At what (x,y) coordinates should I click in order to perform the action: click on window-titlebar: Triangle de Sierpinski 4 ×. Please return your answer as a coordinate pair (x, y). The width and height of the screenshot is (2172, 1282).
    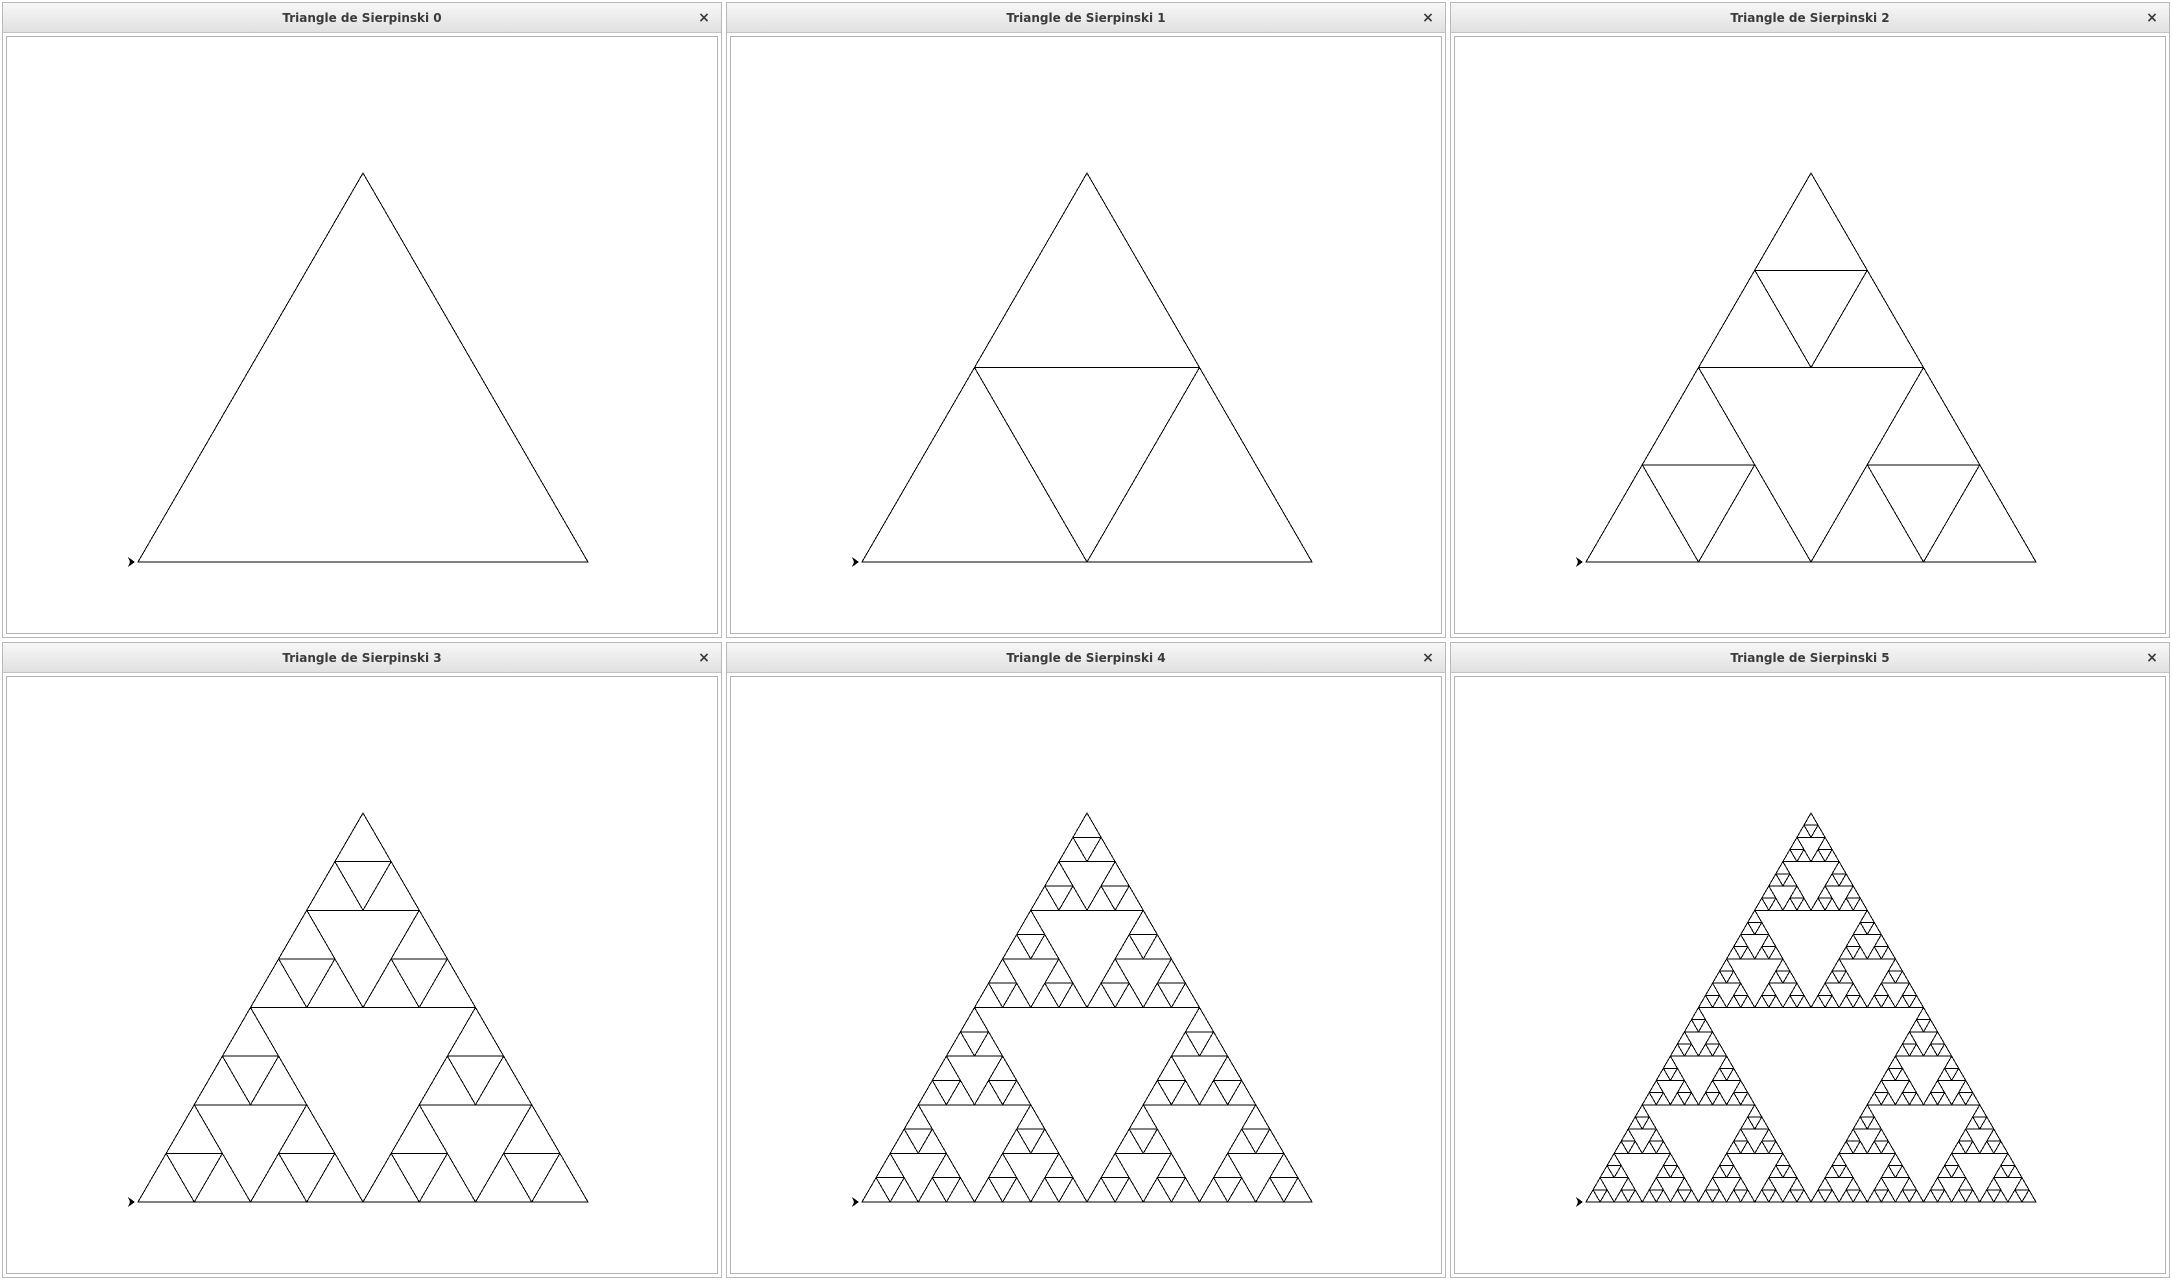
    Looking at the image, I should click on (1086, 658).